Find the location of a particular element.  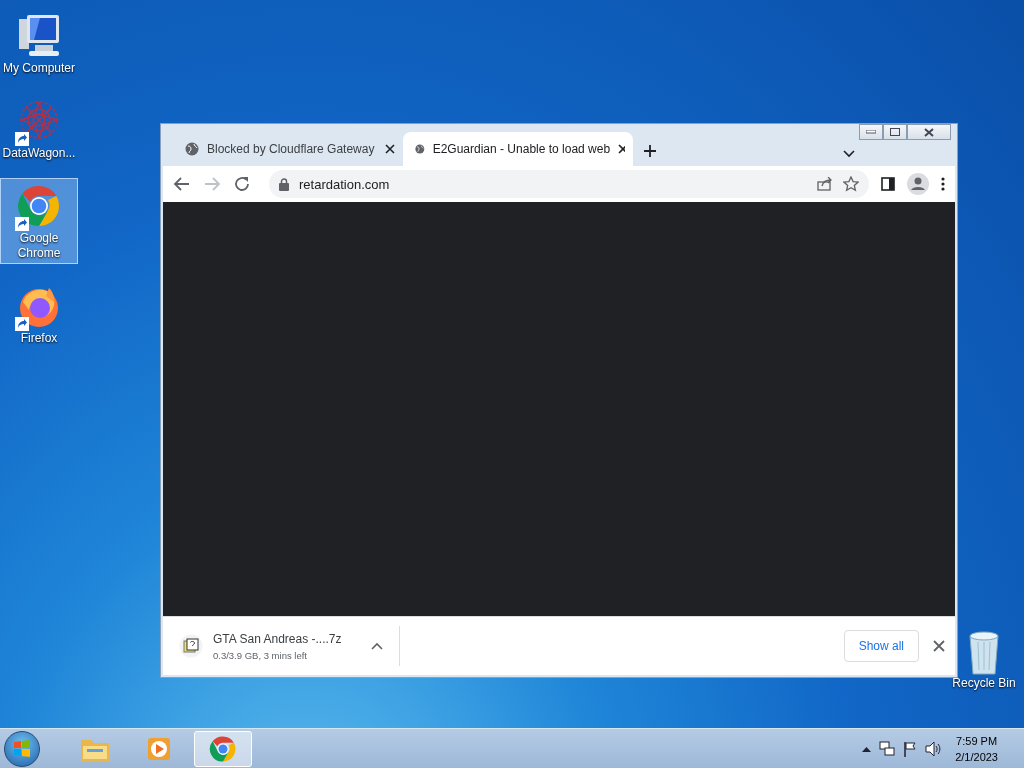

maximize-icon is located at coordinates (895, 132).